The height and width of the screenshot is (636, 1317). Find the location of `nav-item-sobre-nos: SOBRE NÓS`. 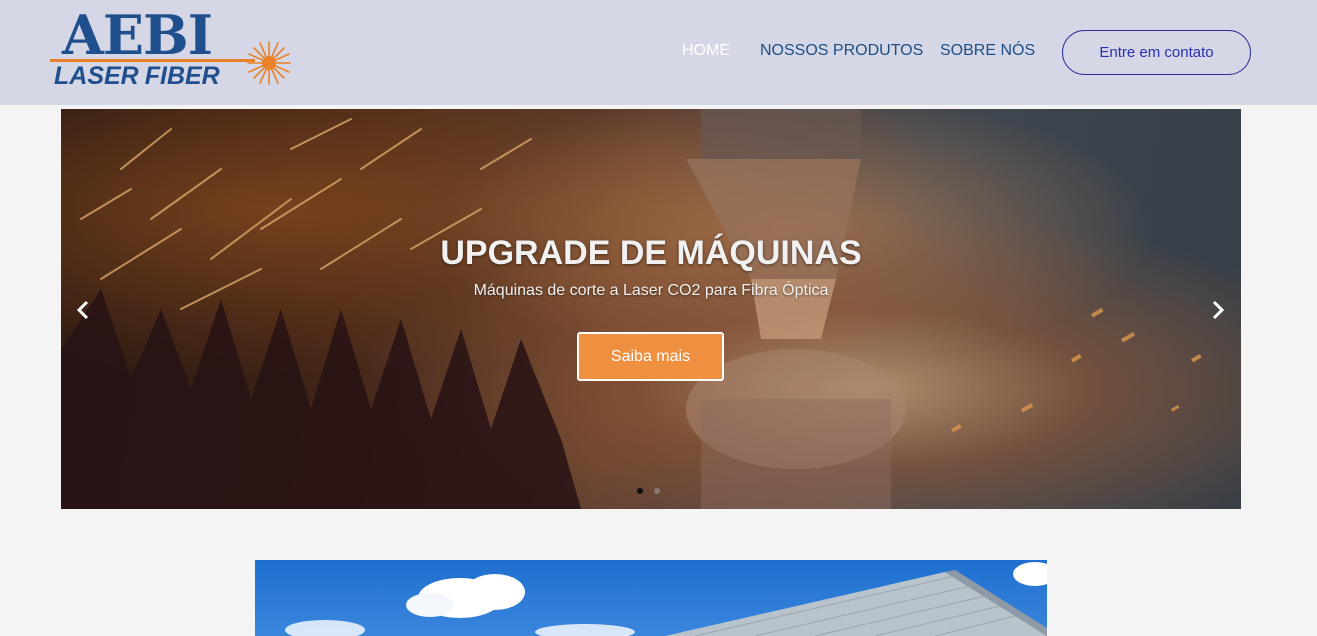

nav-item-sobre-nos: SOBRE NÓS is located at coordinates (987, 51).